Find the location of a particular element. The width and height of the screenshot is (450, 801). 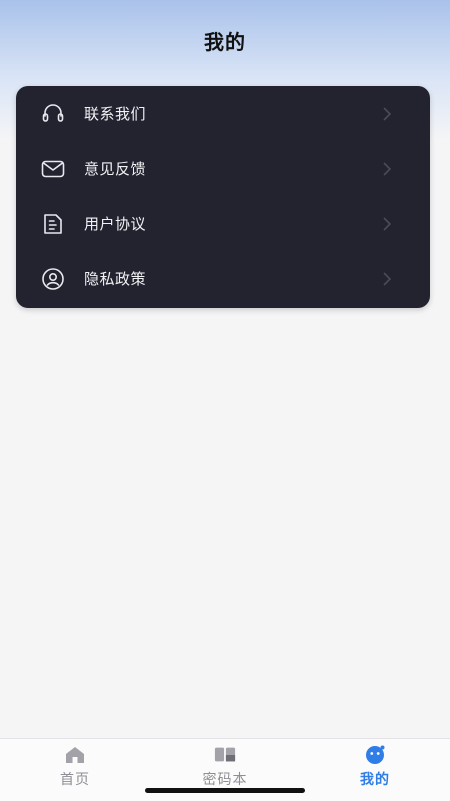

profile-face-icon is located at coordinates (375, 755).